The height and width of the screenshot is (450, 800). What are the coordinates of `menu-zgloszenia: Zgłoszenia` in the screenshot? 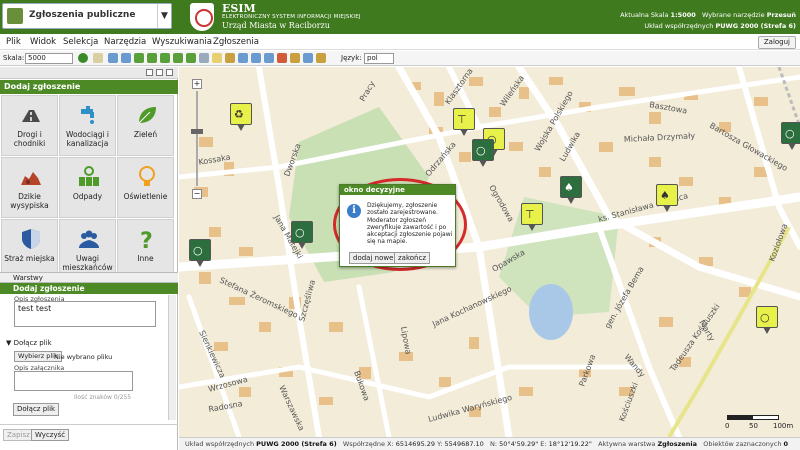 It's located at (236, 42).